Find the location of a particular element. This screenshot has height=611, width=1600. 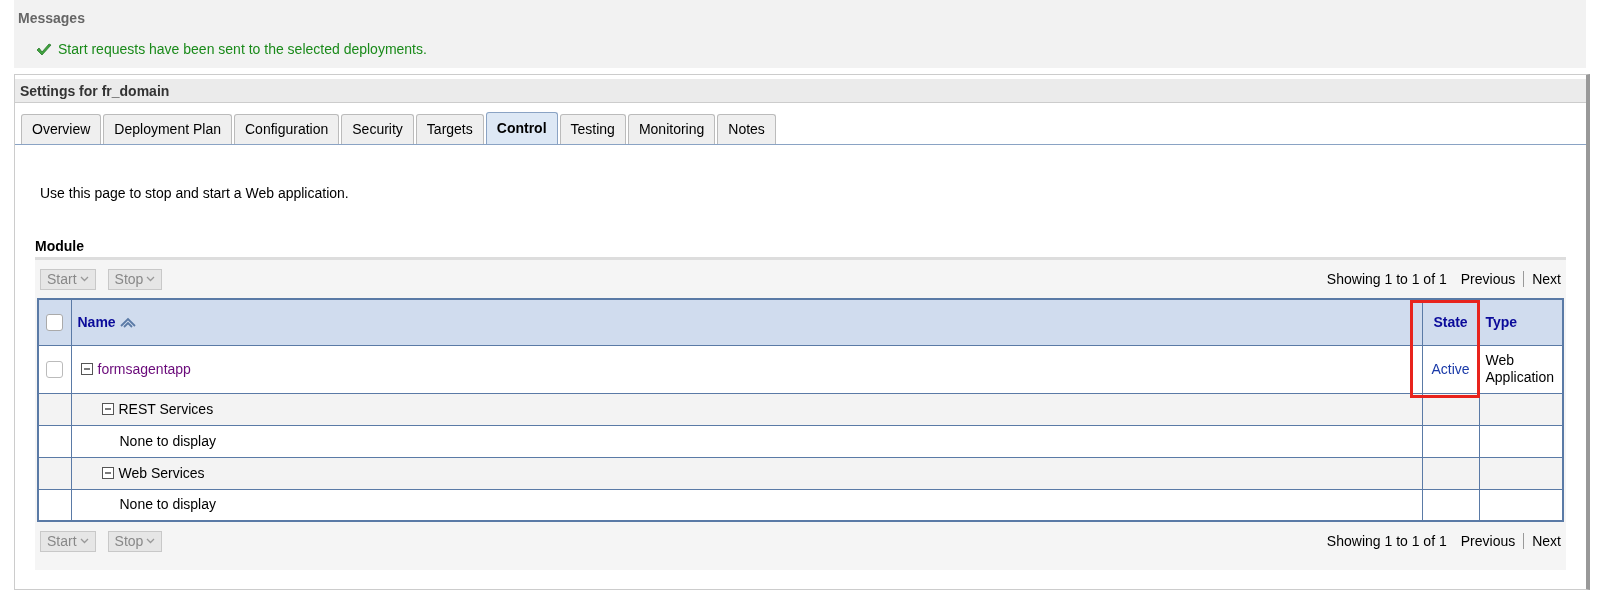

module-title: Module is located at coordinates (60, 246).